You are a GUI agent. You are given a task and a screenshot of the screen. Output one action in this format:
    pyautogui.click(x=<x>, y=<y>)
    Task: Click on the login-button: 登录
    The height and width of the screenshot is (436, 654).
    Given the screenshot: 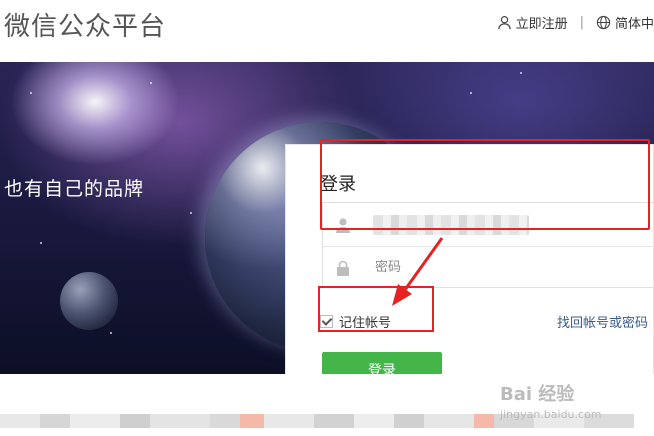 What is the action you would take?
    pyautogui.click(x=382, y=363)
    